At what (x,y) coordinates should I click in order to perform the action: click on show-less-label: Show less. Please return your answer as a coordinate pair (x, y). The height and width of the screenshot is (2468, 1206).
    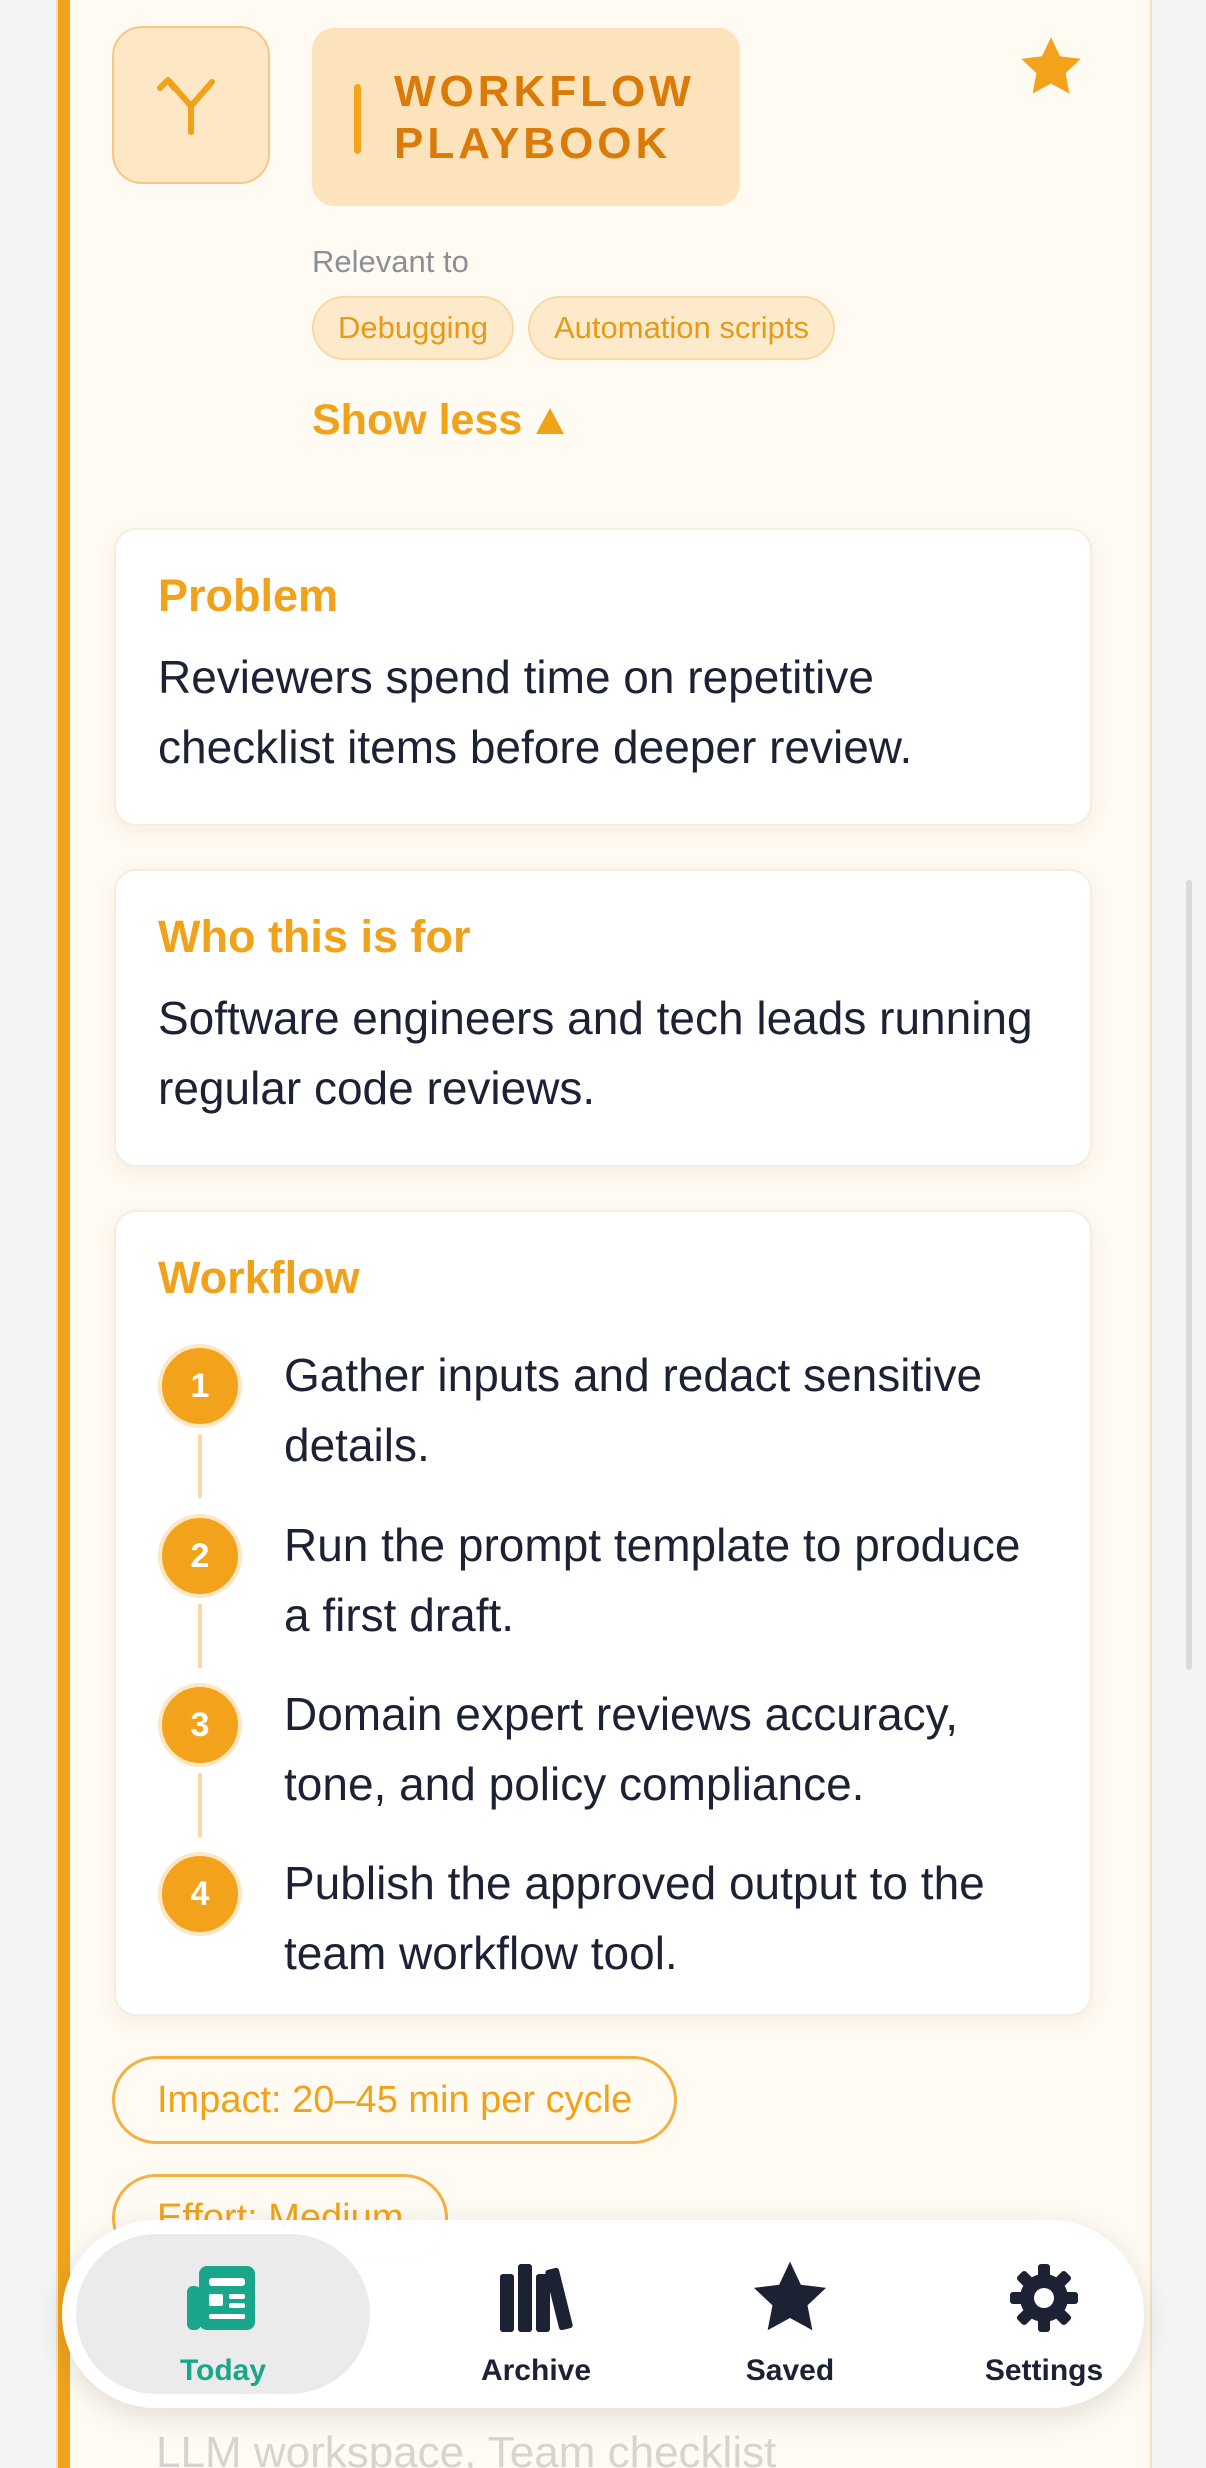
    Looking at the image, I should click on (417, 420).